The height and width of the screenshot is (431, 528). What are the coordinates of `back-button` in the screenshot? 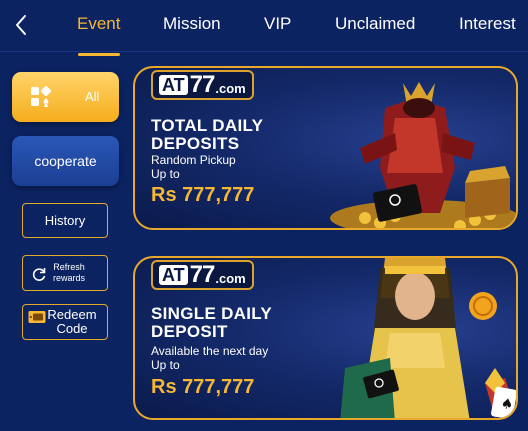 It's located at (21, 25).